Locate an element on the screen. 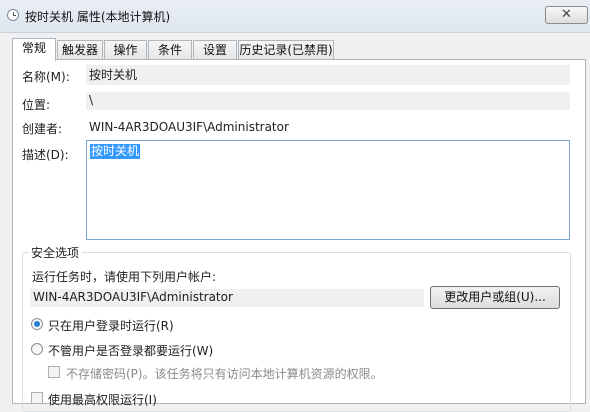 Image resolution: width=590 pixels, height=412 pixels. name-label: 名称(M): is located at coordinates (46, 77).